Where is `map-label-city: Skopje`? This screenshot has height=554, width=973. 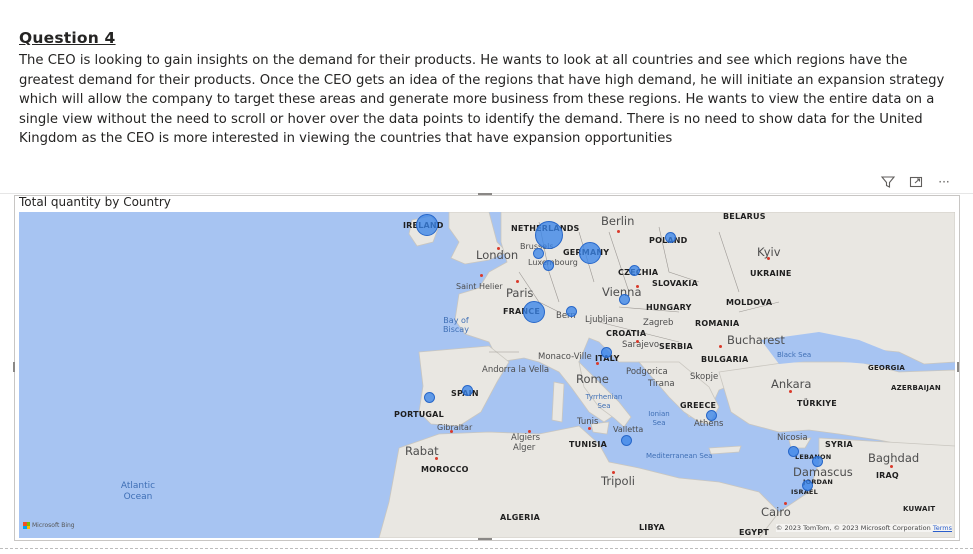
map-label-city: Skopje is located at coordinates (704, 377).